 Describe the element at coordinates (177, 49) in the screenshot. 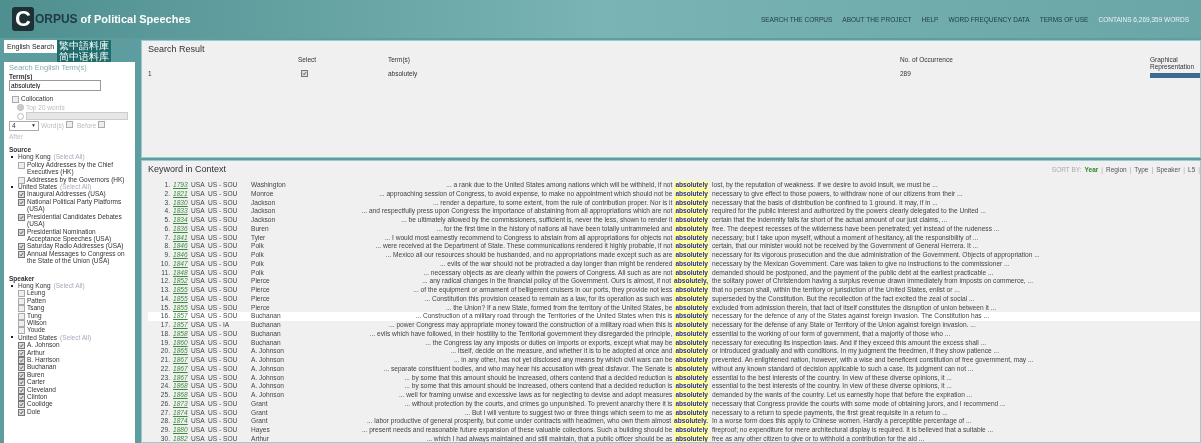

I see `panel-title: Search Result` at that location.